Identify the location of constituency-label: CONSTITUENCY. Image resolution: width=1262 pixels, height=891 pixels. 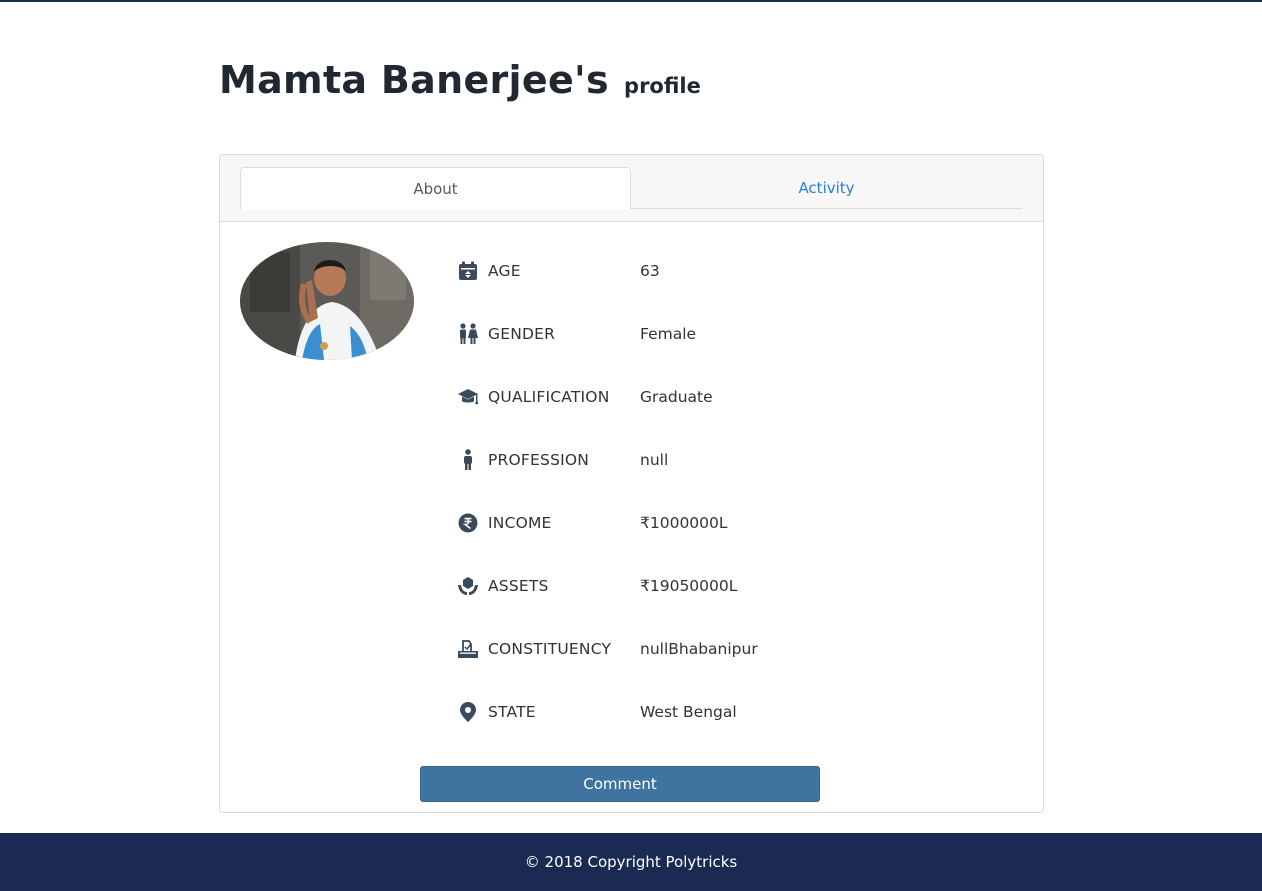
(550, 649).